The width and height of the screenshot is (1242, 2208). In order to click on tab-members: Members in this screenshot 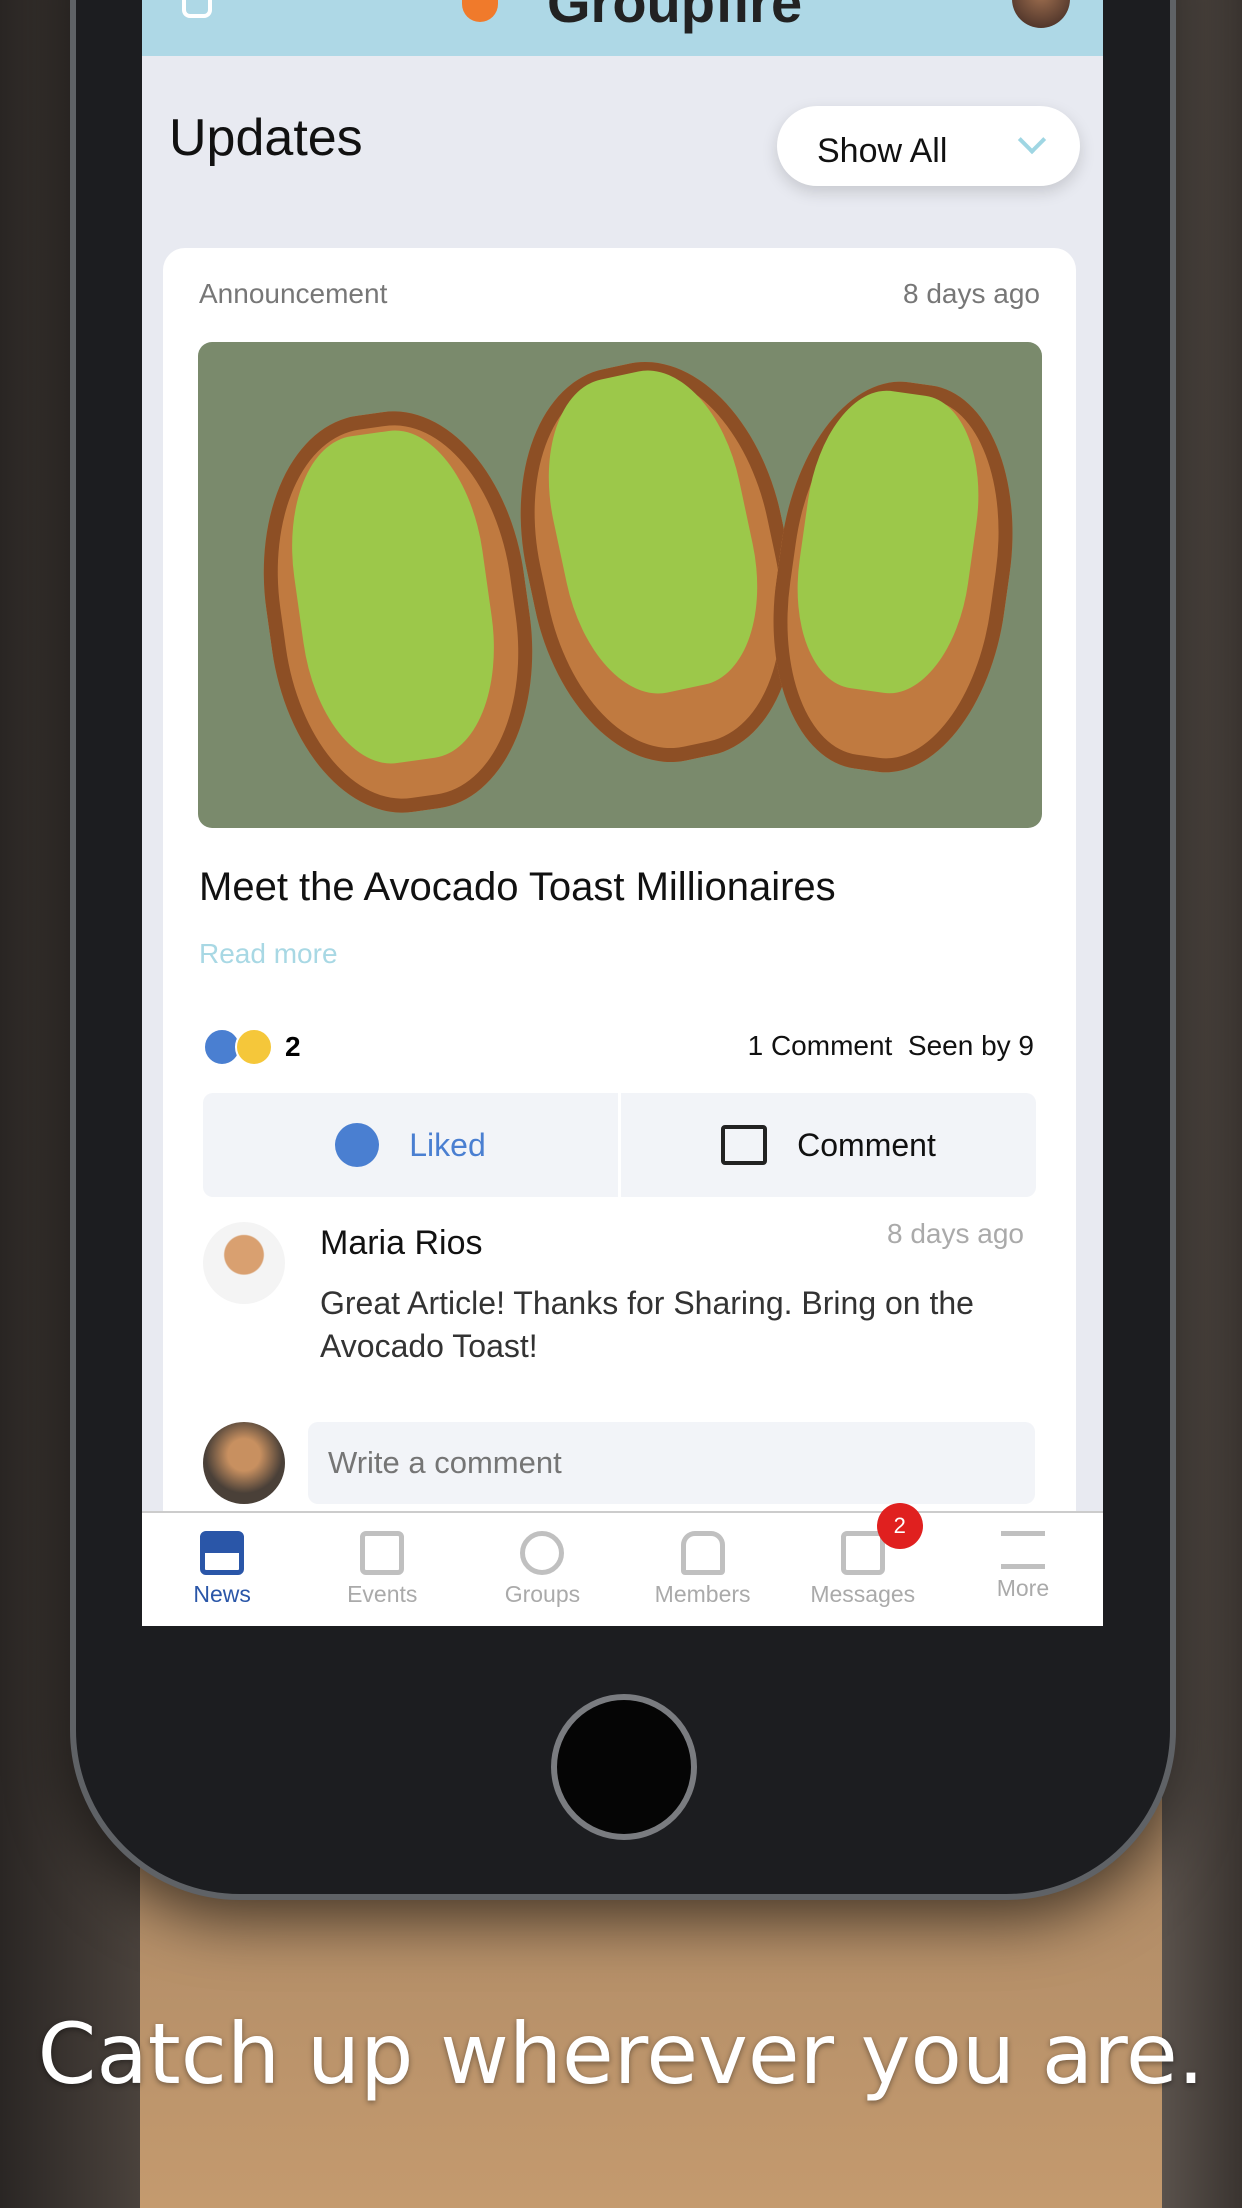, I will do `click(703, 1569)`.